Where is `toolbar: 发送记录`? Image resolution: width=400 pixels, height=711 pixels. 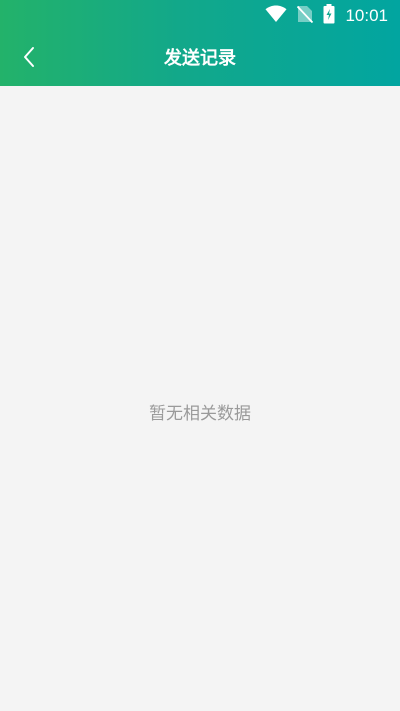
toolbar: 发送记录 is located at coordinates (200, 59).